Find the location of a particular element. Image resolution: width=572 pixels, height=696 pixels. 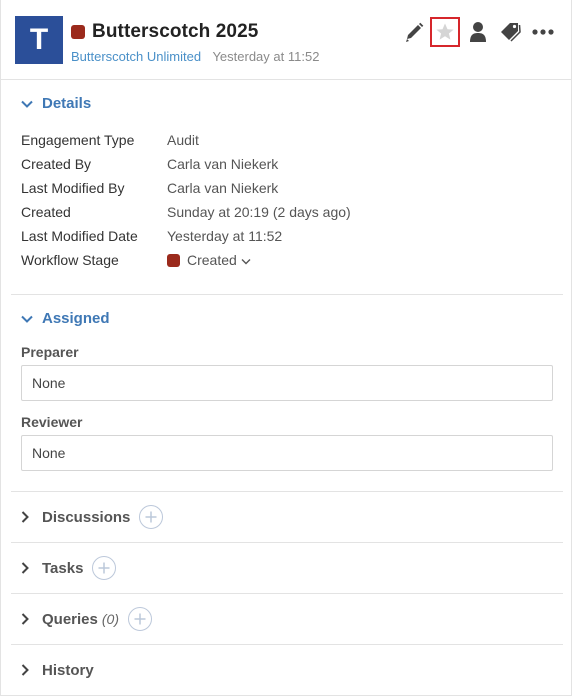

edit-button is located at coordinates (414, 32).